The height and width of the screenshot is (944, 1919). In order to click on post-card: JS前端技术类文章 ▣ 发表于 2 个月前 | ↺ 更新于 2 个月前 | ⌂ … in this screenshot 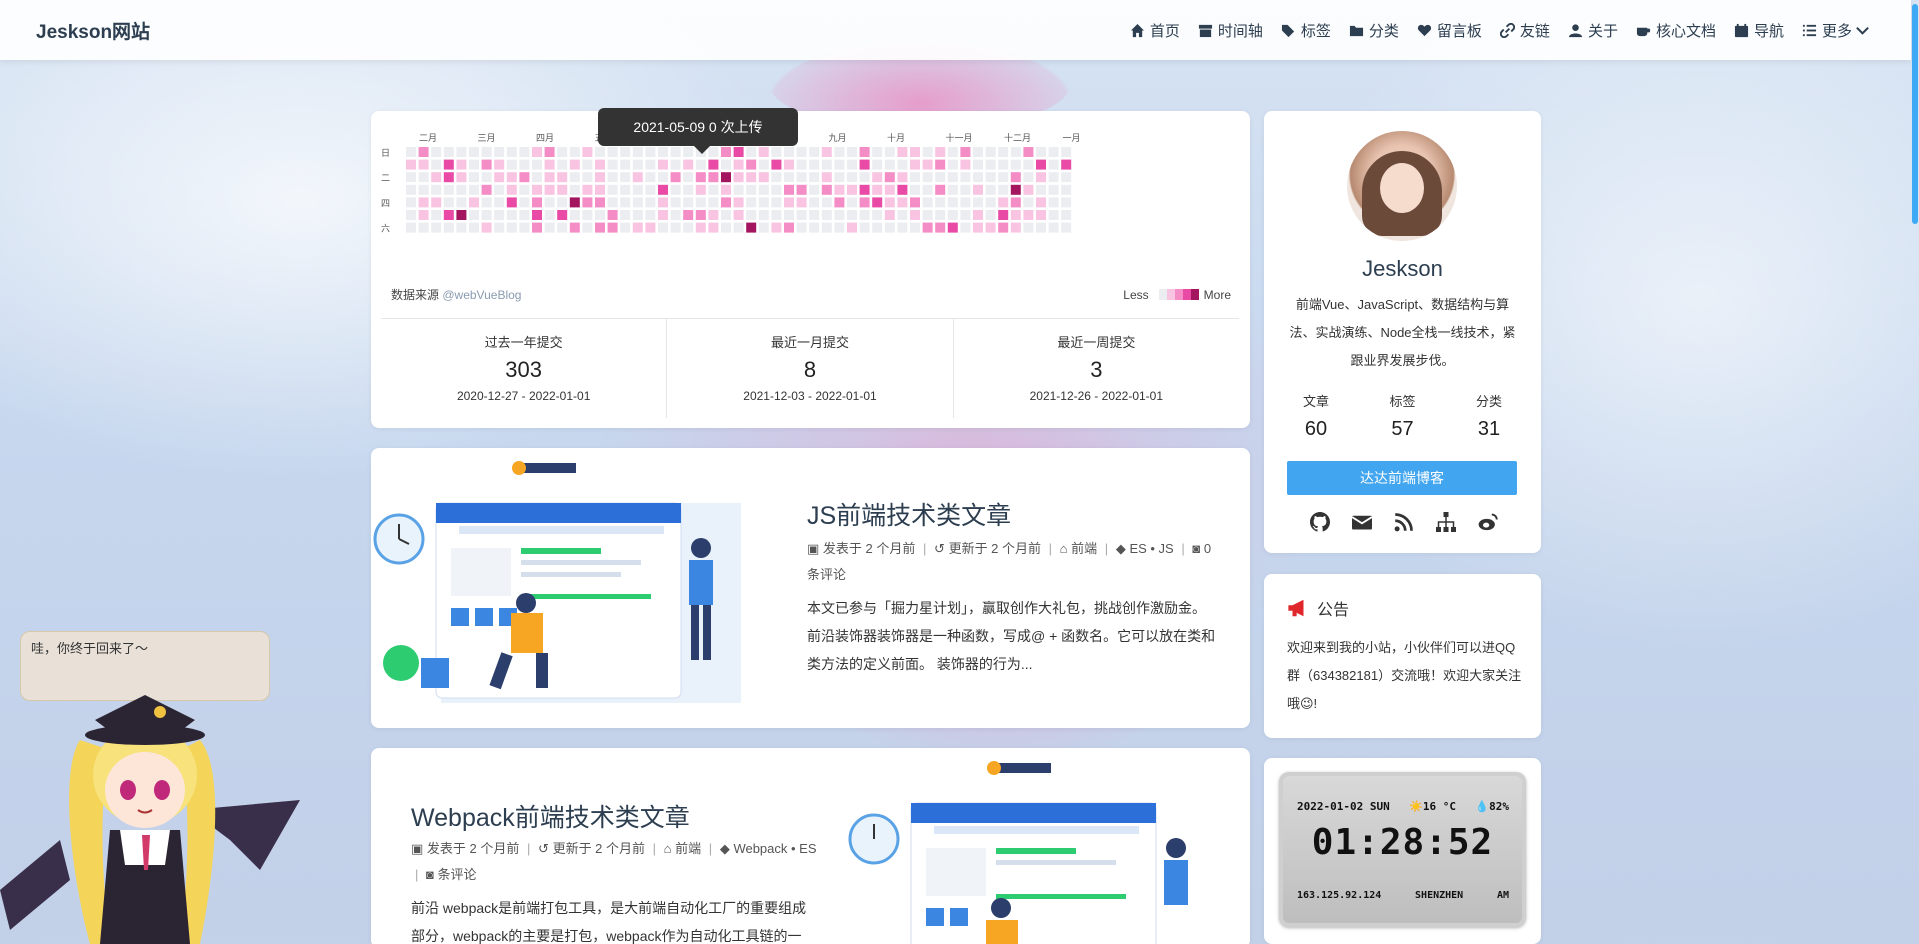, I will do `click(810, 588)`.